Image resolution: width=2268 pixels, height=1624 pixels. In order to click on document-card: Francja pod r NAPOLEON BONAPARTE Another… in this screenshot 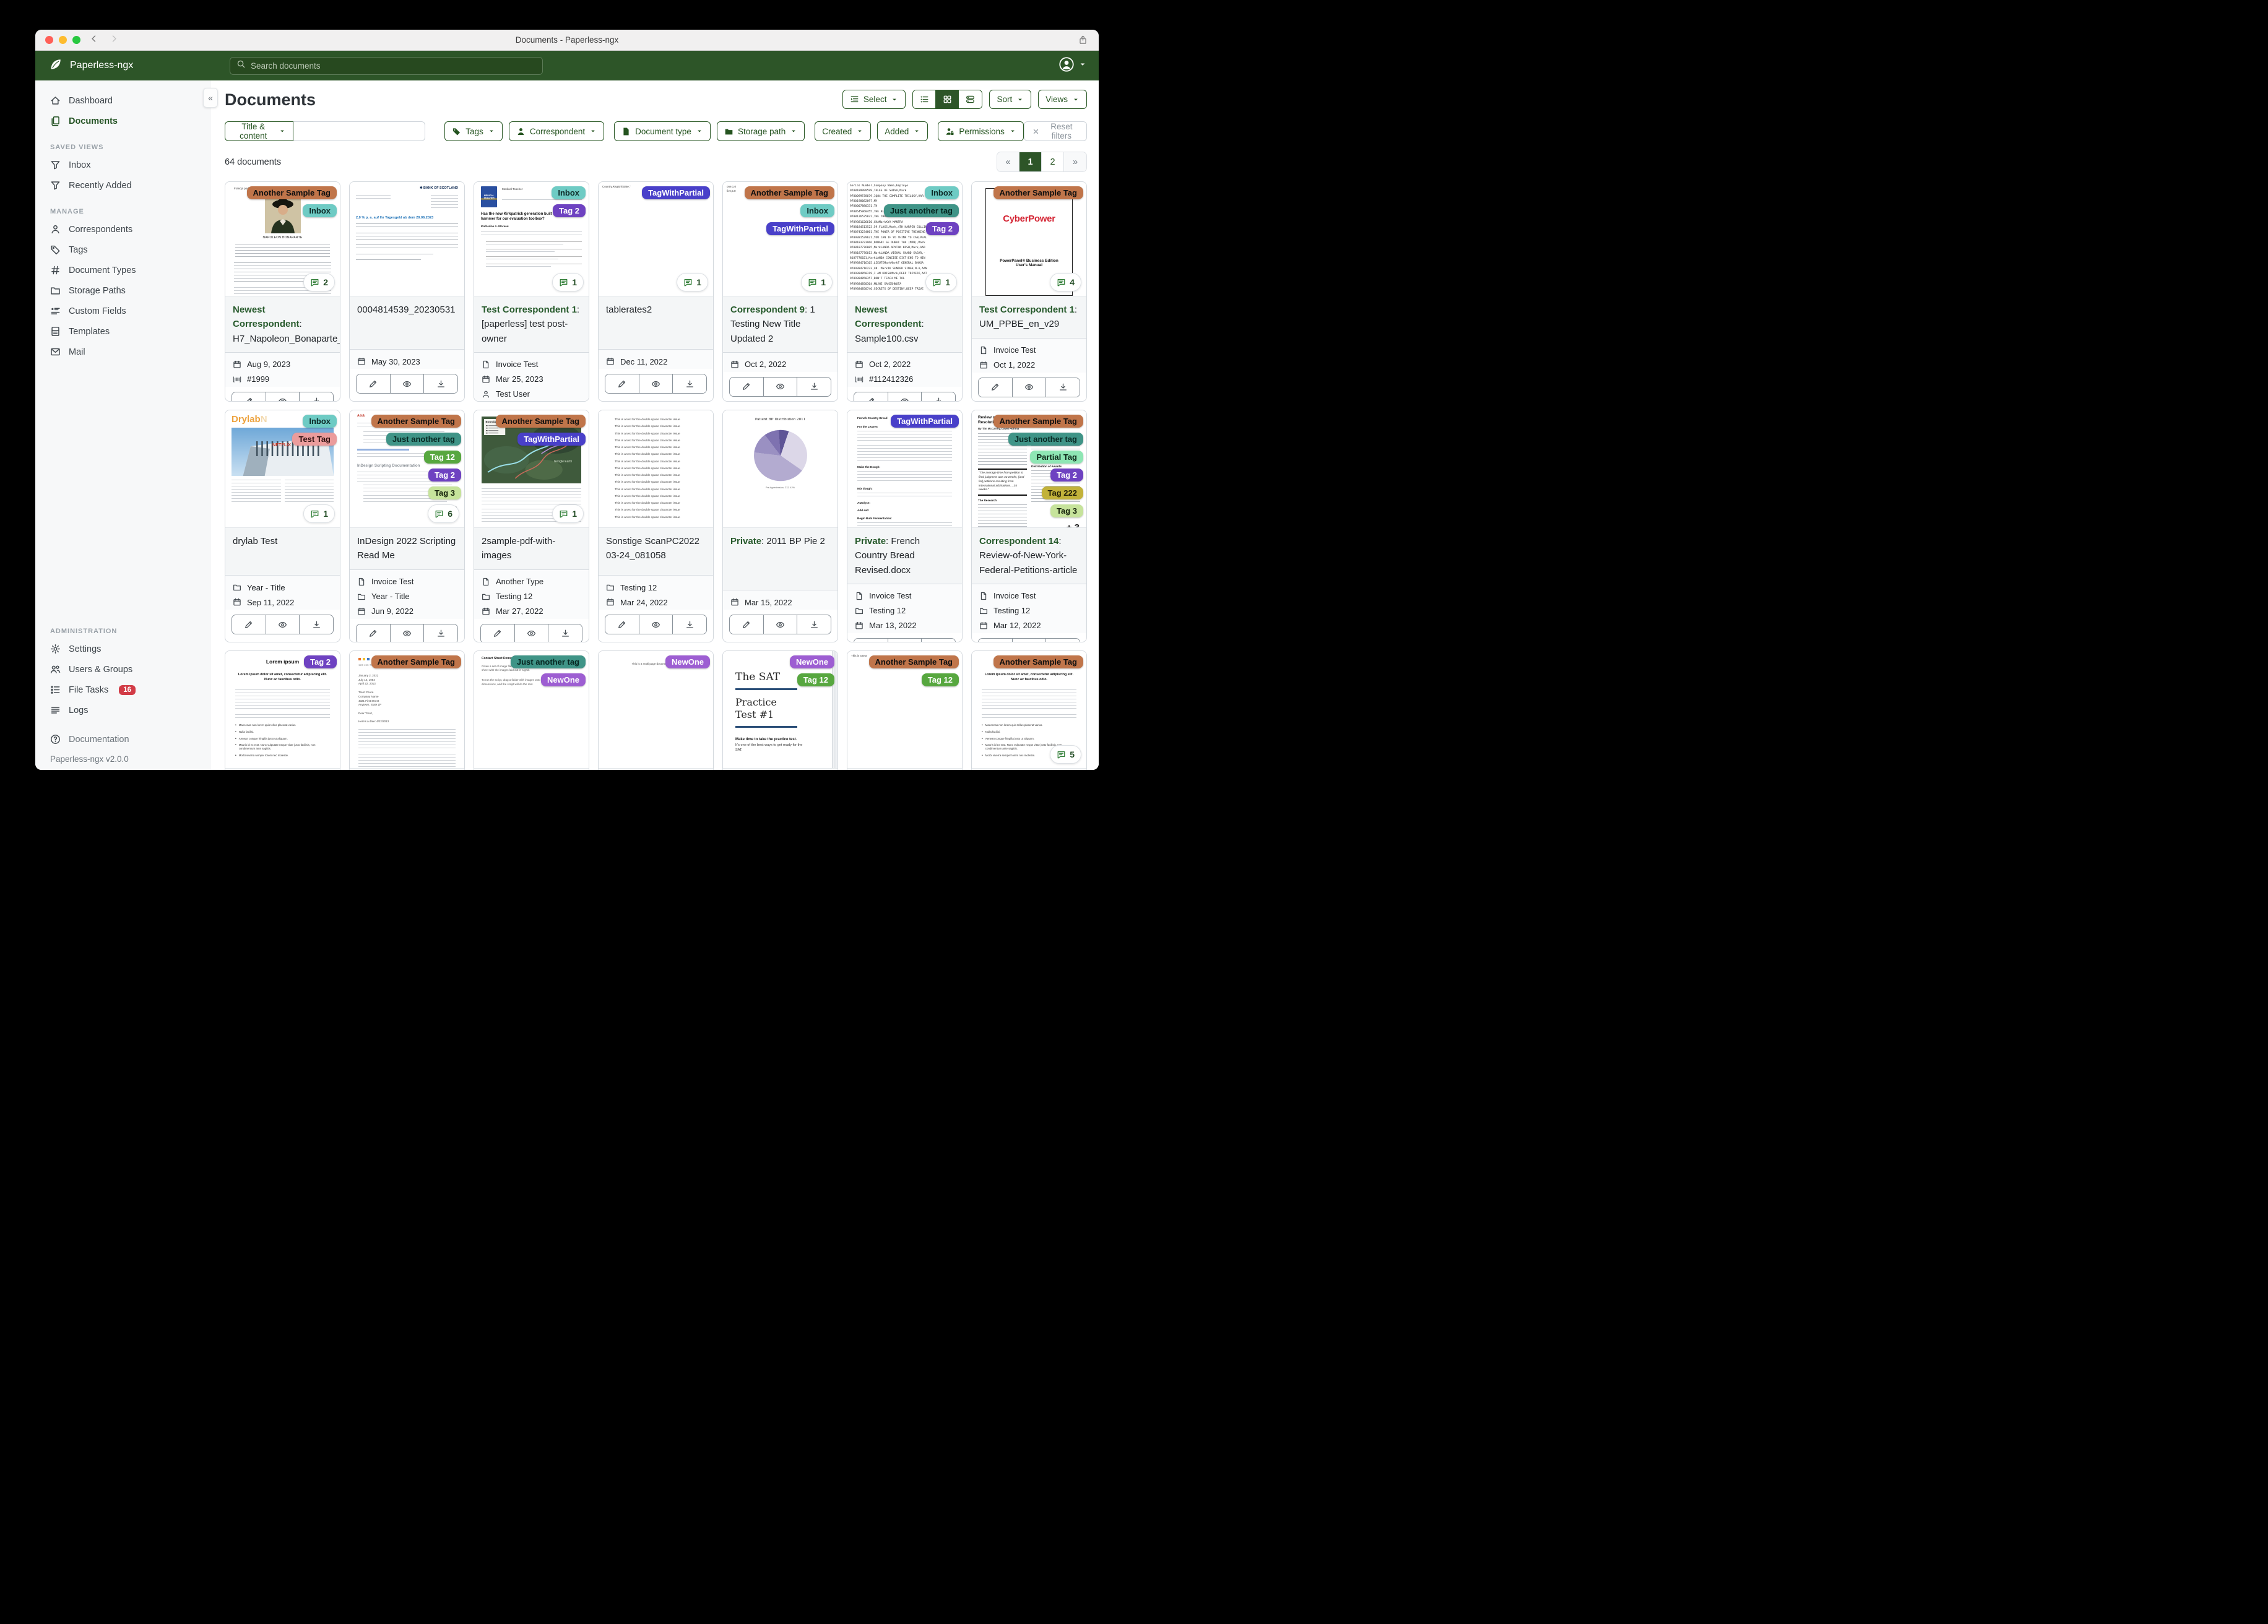, I will do `click(282, 291)`.